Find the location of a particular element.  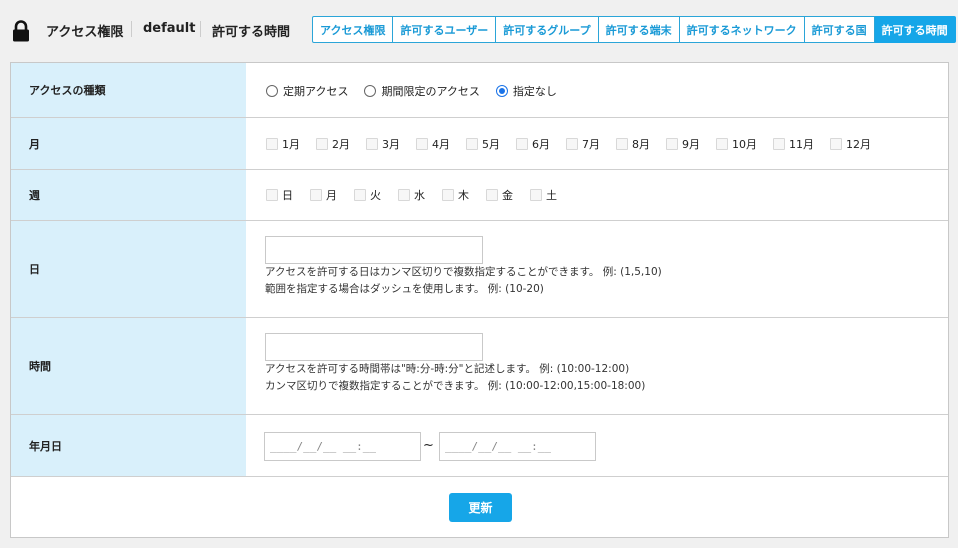

day-label: 日 is located at coordinates (128, 269).